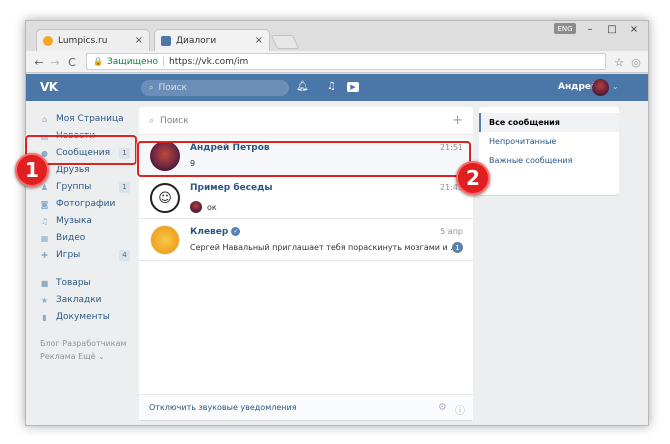 The image size is (670, 444). Describe the element at coordinates (549, 122) in the screenshot. I see `filter-all-messages: Все сообщения` at that location.